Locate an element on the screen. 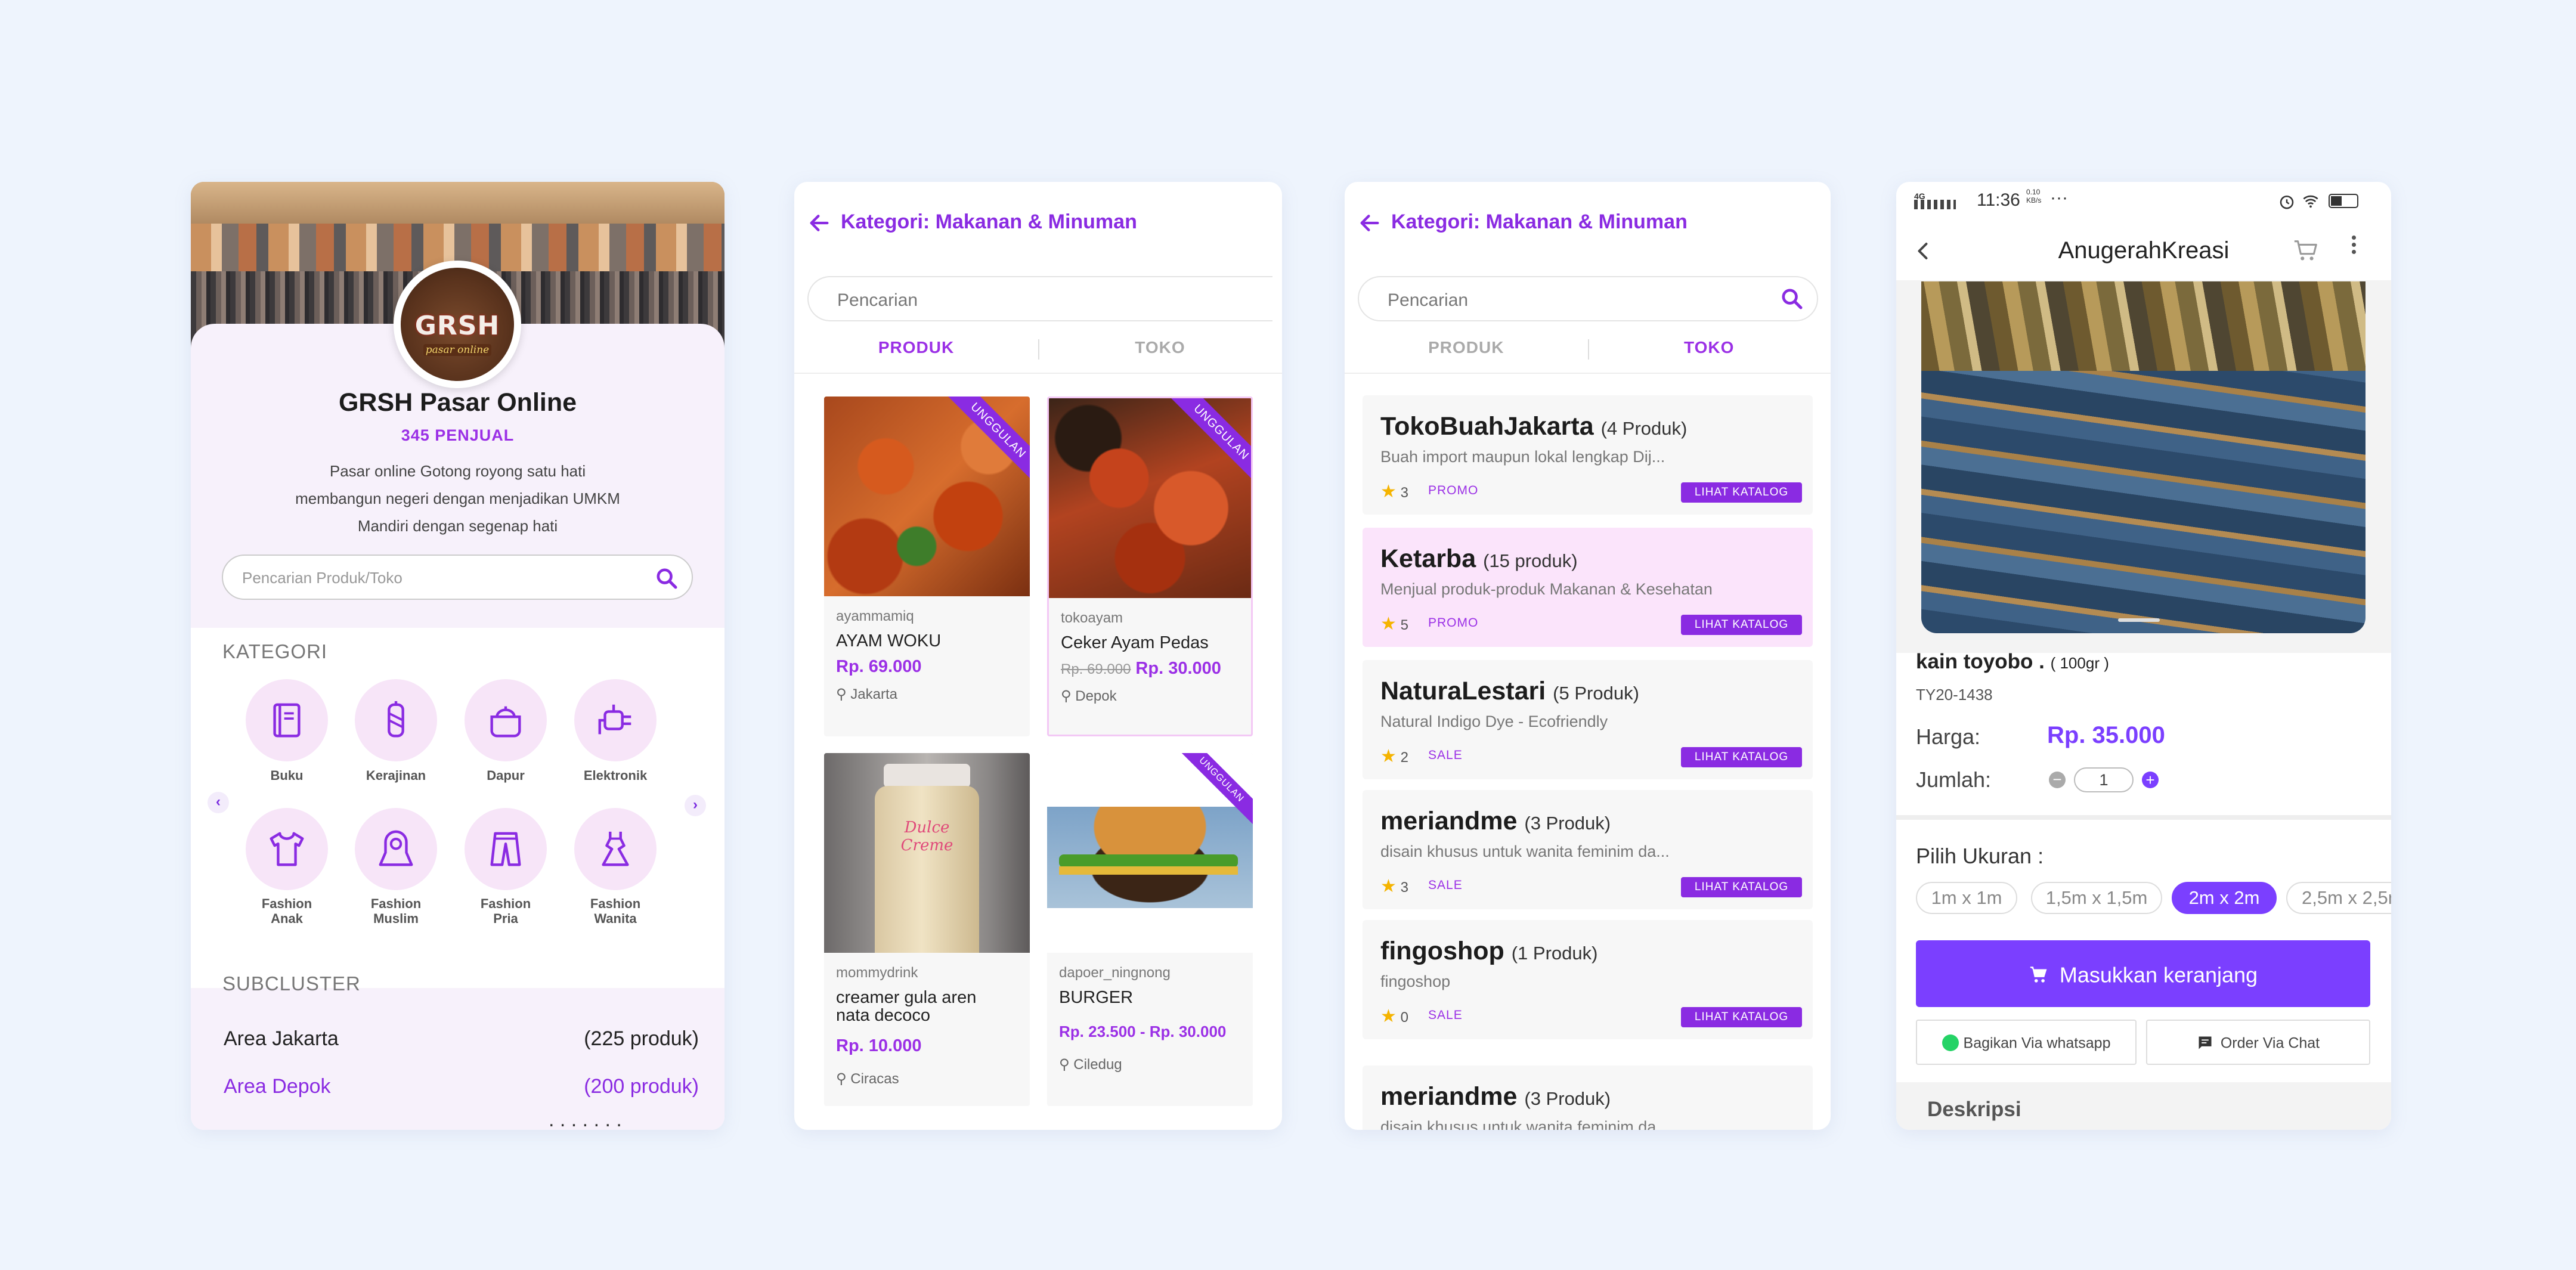 This screenshot has width=2576, height=1270. product-shop: ayammamiq is located at coordinates (875, 616).